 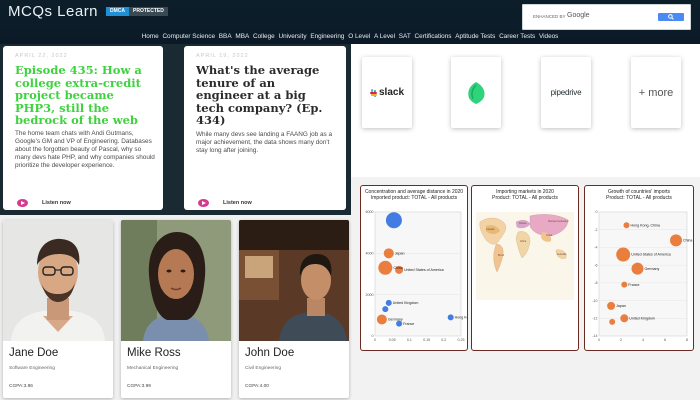 I want to click on nav-item-college: College, so click(x=264, y=36).